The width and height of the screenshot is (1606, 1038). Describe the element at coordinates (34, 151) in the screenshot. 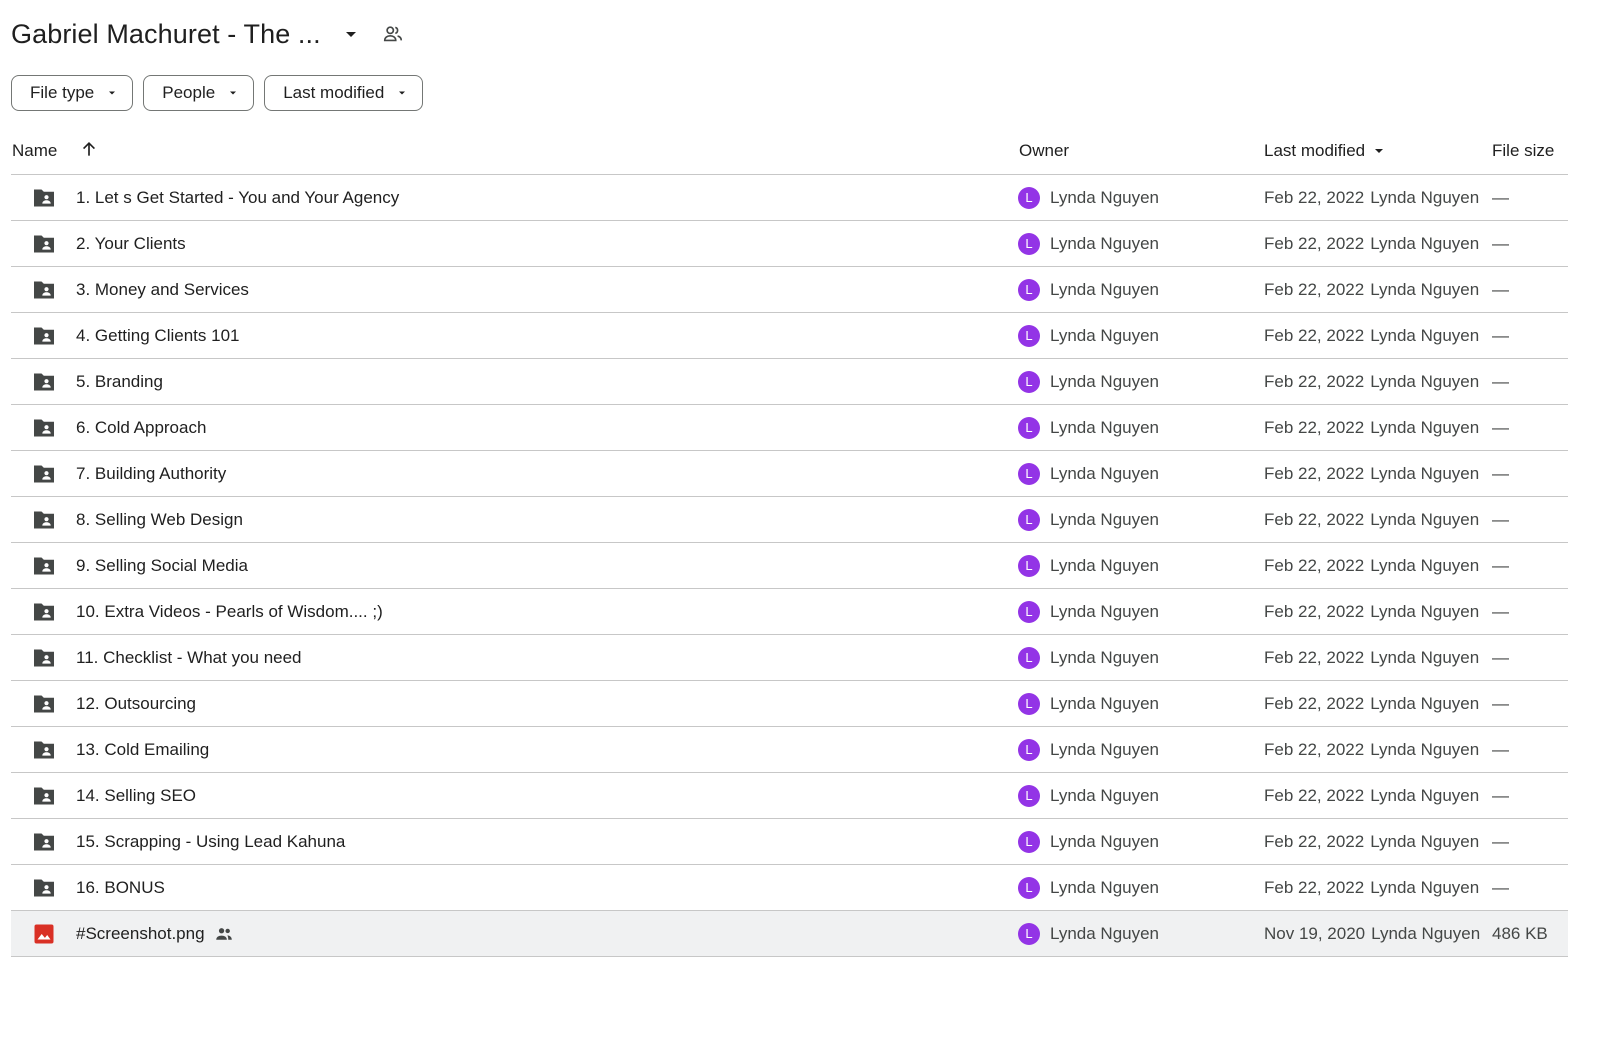

I see `name-column-header: Name` at that location.